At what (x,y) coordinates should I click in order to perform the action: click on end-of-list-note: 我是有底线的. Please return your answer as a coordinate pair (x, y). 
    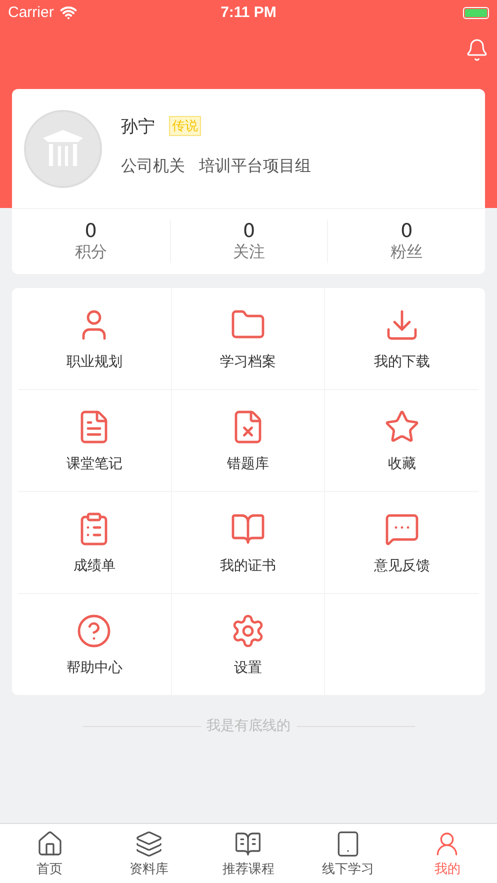
    Looking at the image, I should click on (248, 726).